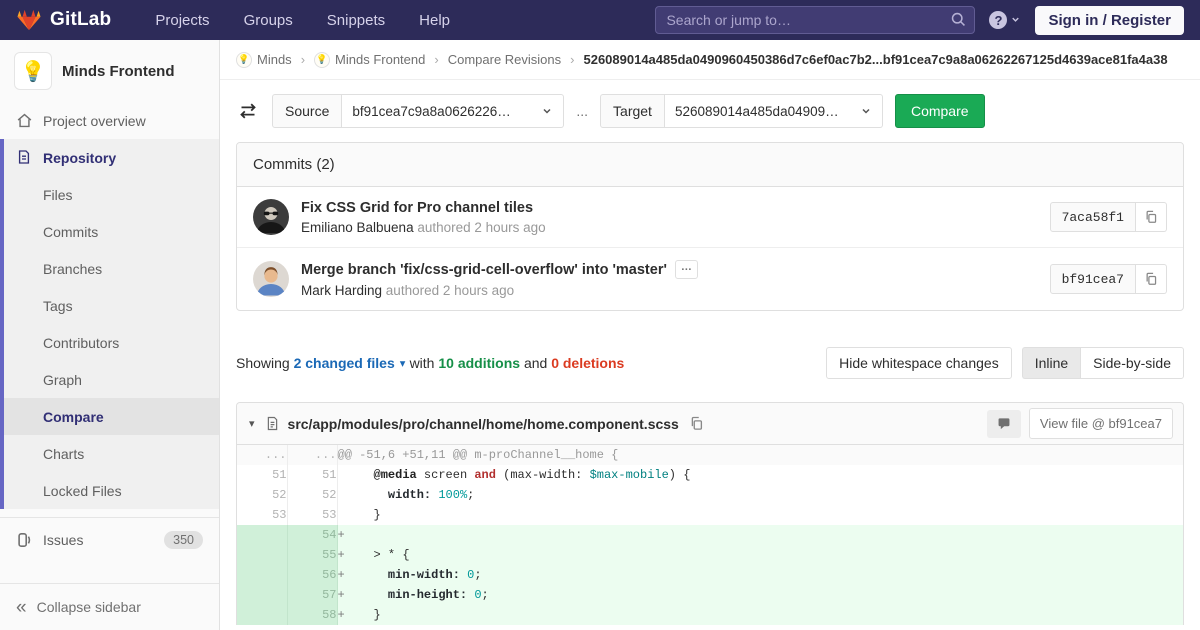 The width and height of the screenshot is (1200, 630). I want to click on new-line-number: 56, so click(312, 575).